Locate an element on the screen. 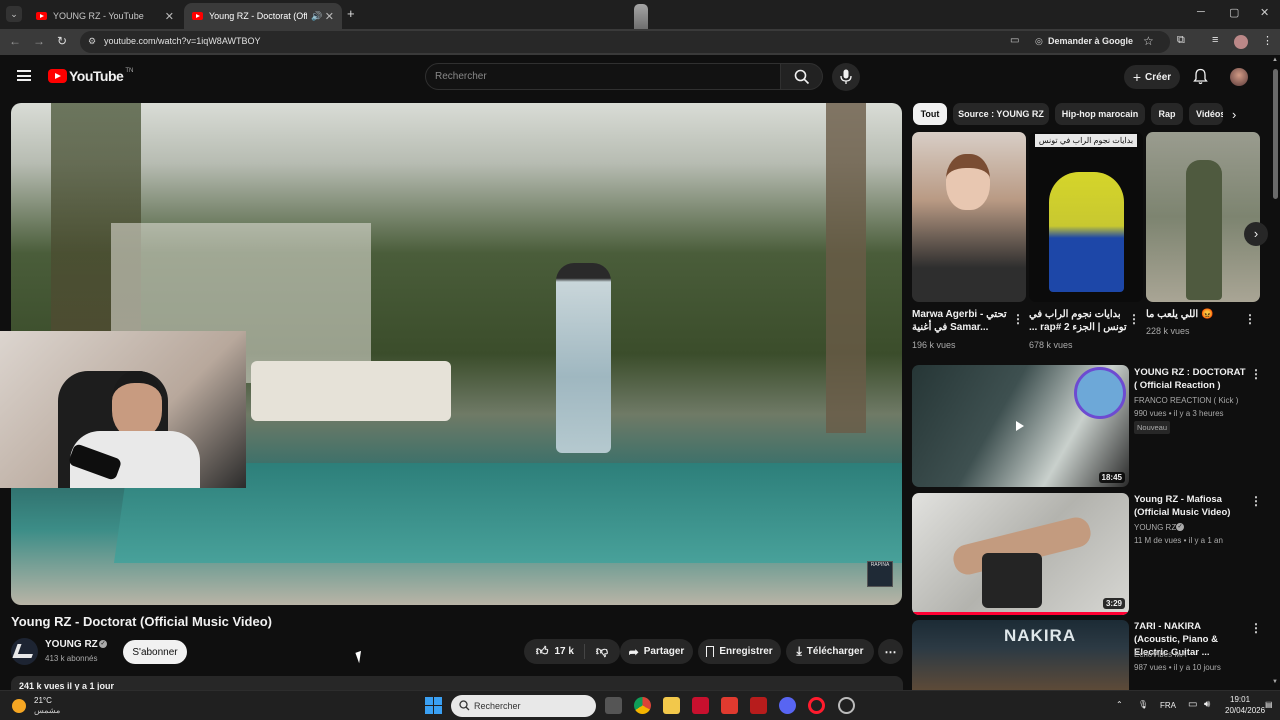 Image resolution: width=1280 pixels, height=720 pixels. chip-videos: Vidéos is located at coordinates (1206, 114).